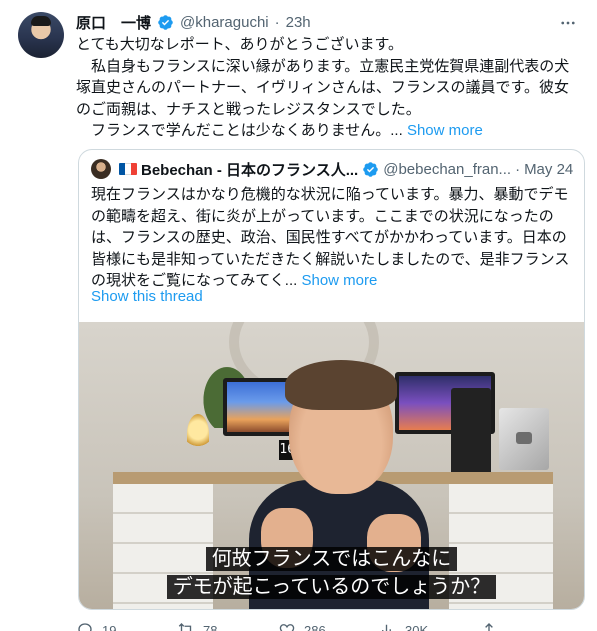 This screenshot has width=597, height=631. Describe the element at coordinates (113, 22) in the screenshot. I see `author-name: 原口 一博` at that location.